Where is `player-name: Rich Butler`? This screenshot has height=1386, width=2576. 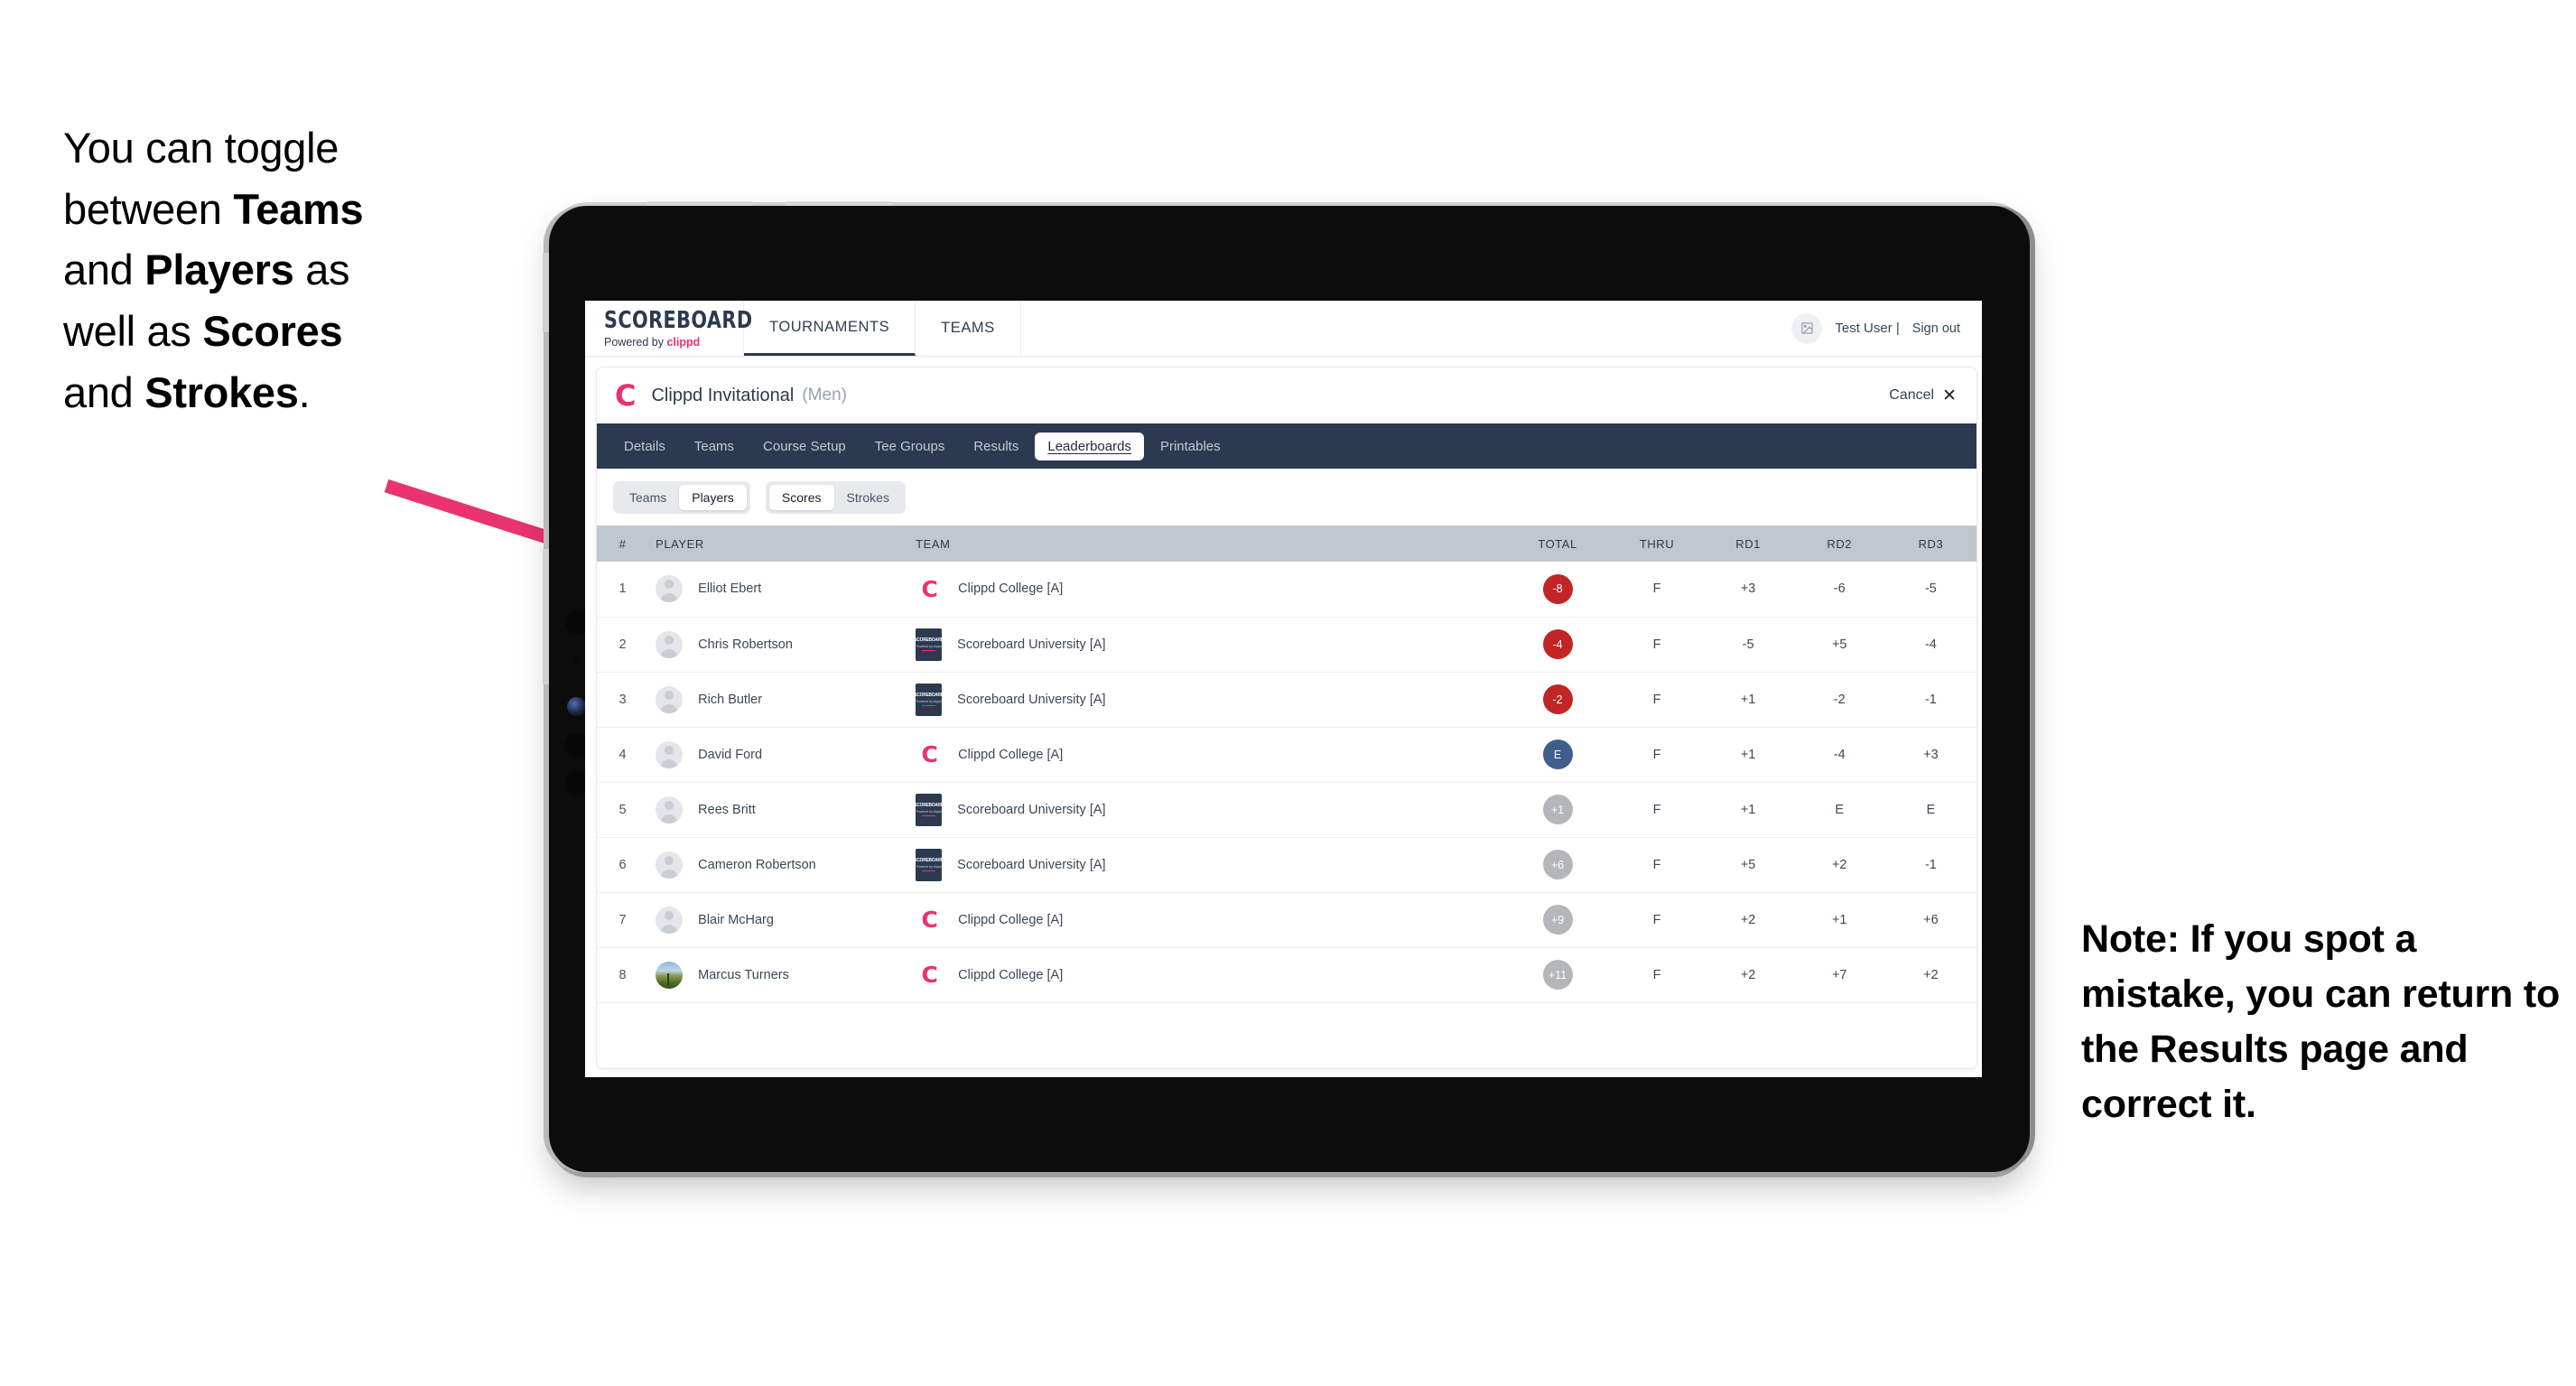
player-name: Rich Butler is located at coordinates (730, 700).